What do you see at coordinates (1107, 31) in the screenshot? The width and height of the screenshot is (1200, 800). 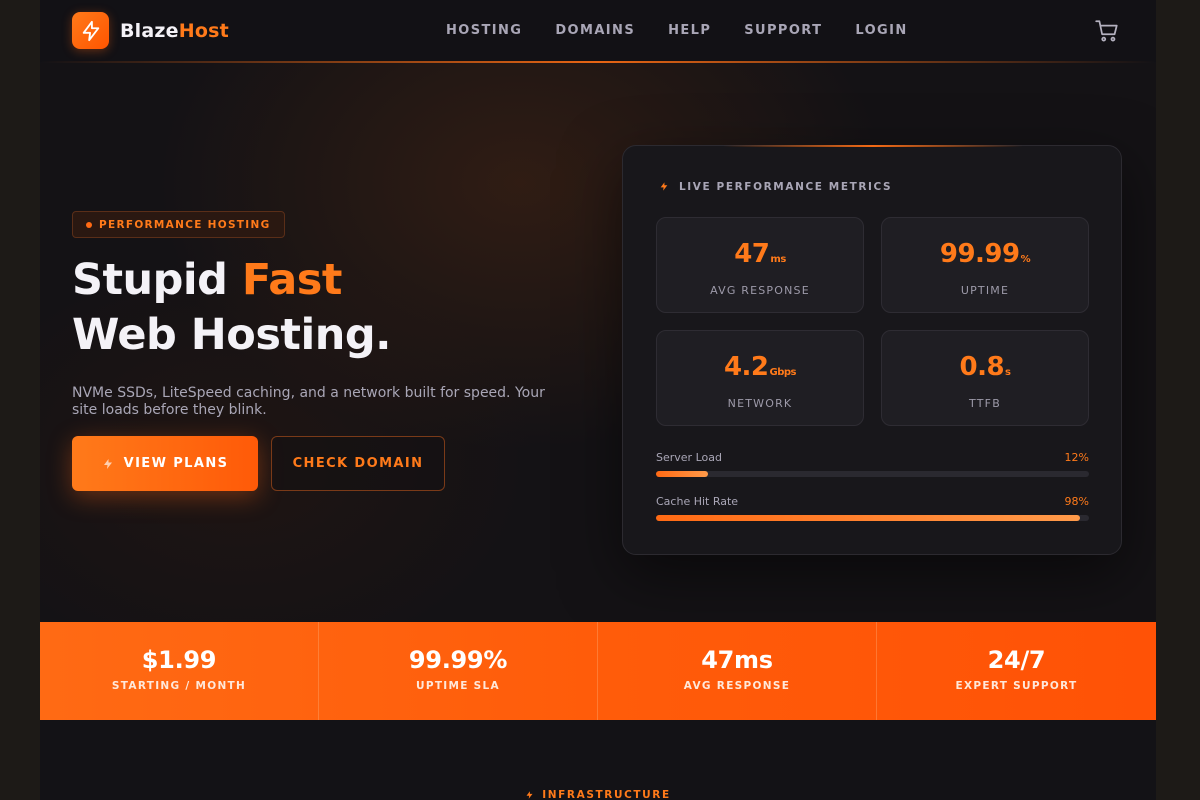 I see `shopping-cart-icon` at bounding box center [1107, 31].